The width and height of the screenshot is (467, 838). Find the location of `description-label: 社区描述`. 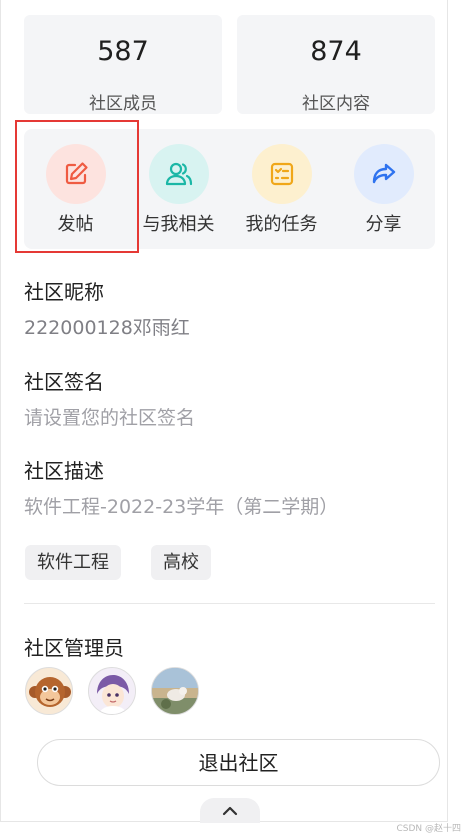

description-label: 社区描述 is located at coordinates (64, 471).